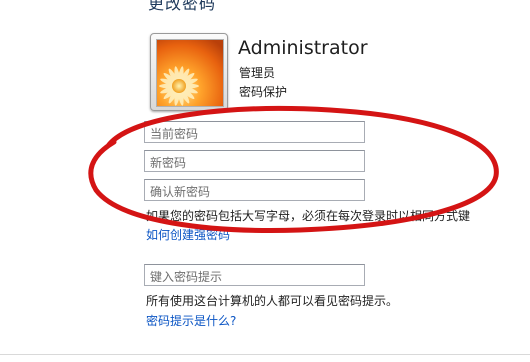  Describe the element at coordinates (174, 134) in the screenshot. I see `current-password-placeholder: 当前密码` at that location.